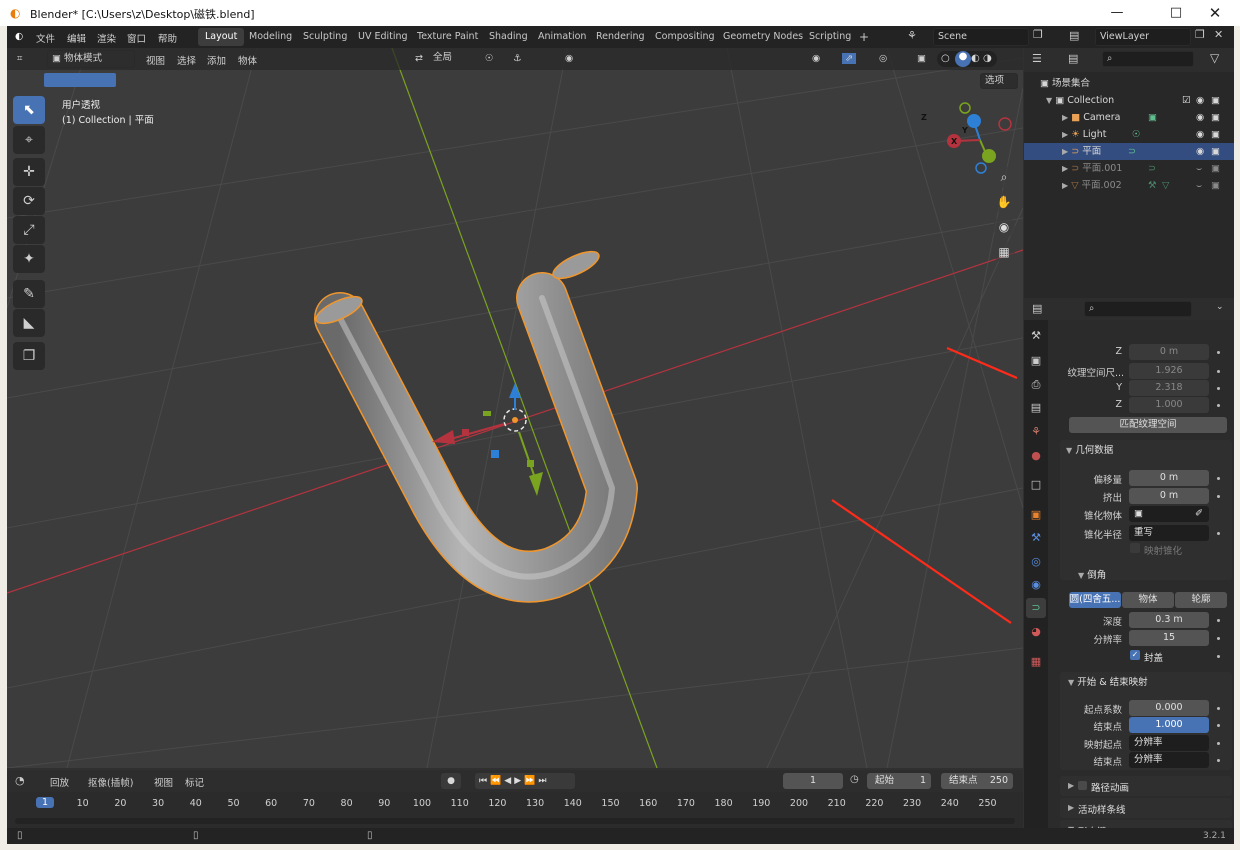 This screenshot has width=1240, height=850. Describe the element at coordinates (1220, 307) in the screenshot. I see `pin-dropdown-icon: ⌄` at that location.